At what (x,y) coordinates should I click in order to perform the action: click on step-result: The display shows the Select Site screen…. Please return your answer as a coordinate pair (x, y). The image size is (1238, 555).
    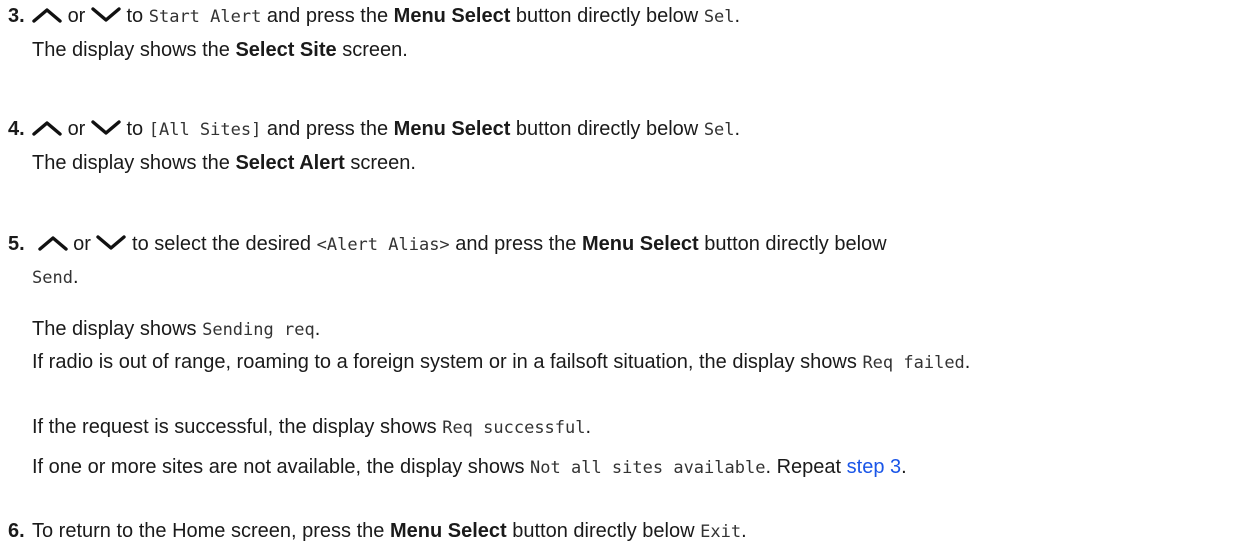
    Looking at the image, I should click on (627, 50).